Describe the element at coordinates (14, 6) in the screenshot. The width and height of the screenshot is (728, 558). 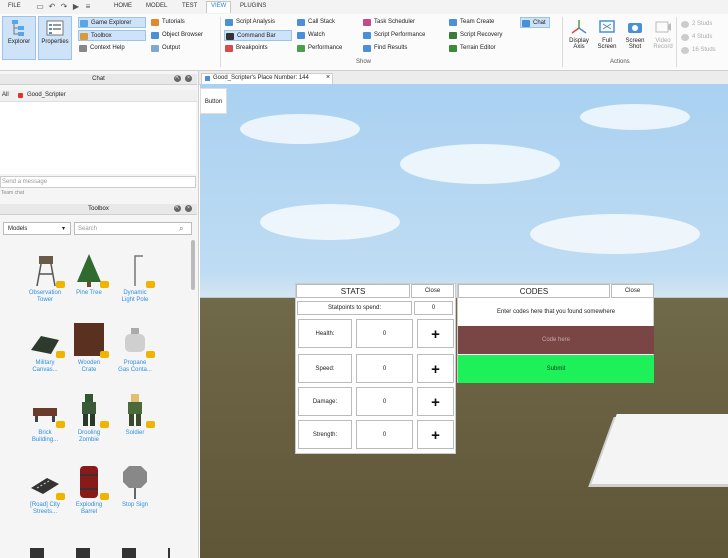
I see `file-menu: FILE` at that location.